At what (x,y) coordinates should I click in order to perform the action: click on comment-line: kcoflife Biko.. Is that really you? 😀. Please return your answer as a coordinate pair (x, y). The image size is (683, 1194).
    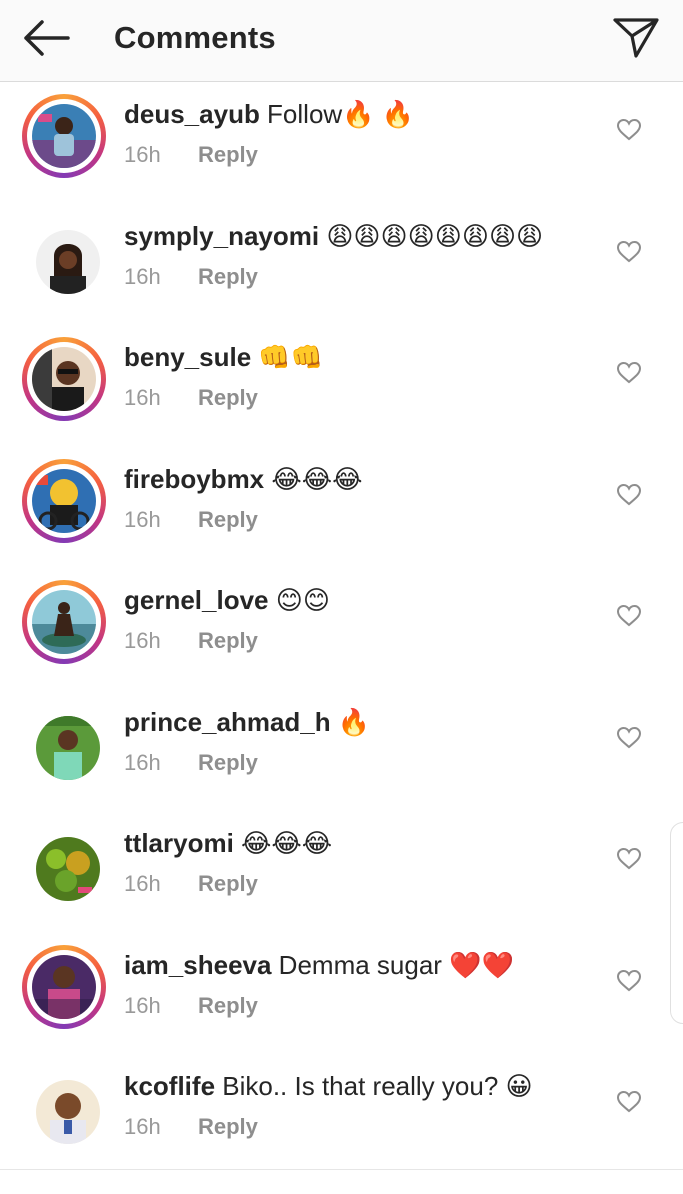
    Looking at the image, I should click on (328, 1086).